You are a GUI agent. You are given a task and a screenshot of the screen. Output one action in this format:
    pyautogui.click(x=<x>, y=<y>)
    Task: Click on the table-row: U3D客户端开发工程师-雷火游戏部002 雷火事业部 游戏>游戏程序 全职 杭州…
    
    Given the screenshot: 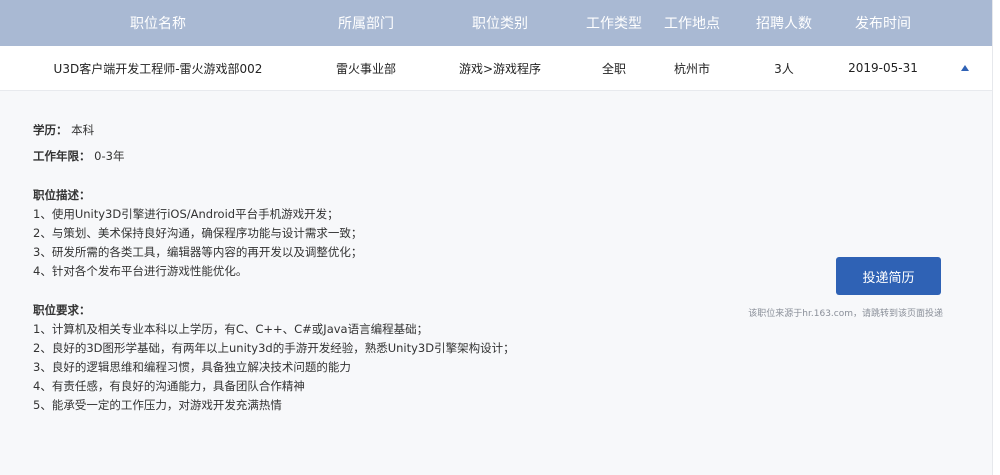 What is the action you would take?
    pyautogui.click(x=496, y=68)
    